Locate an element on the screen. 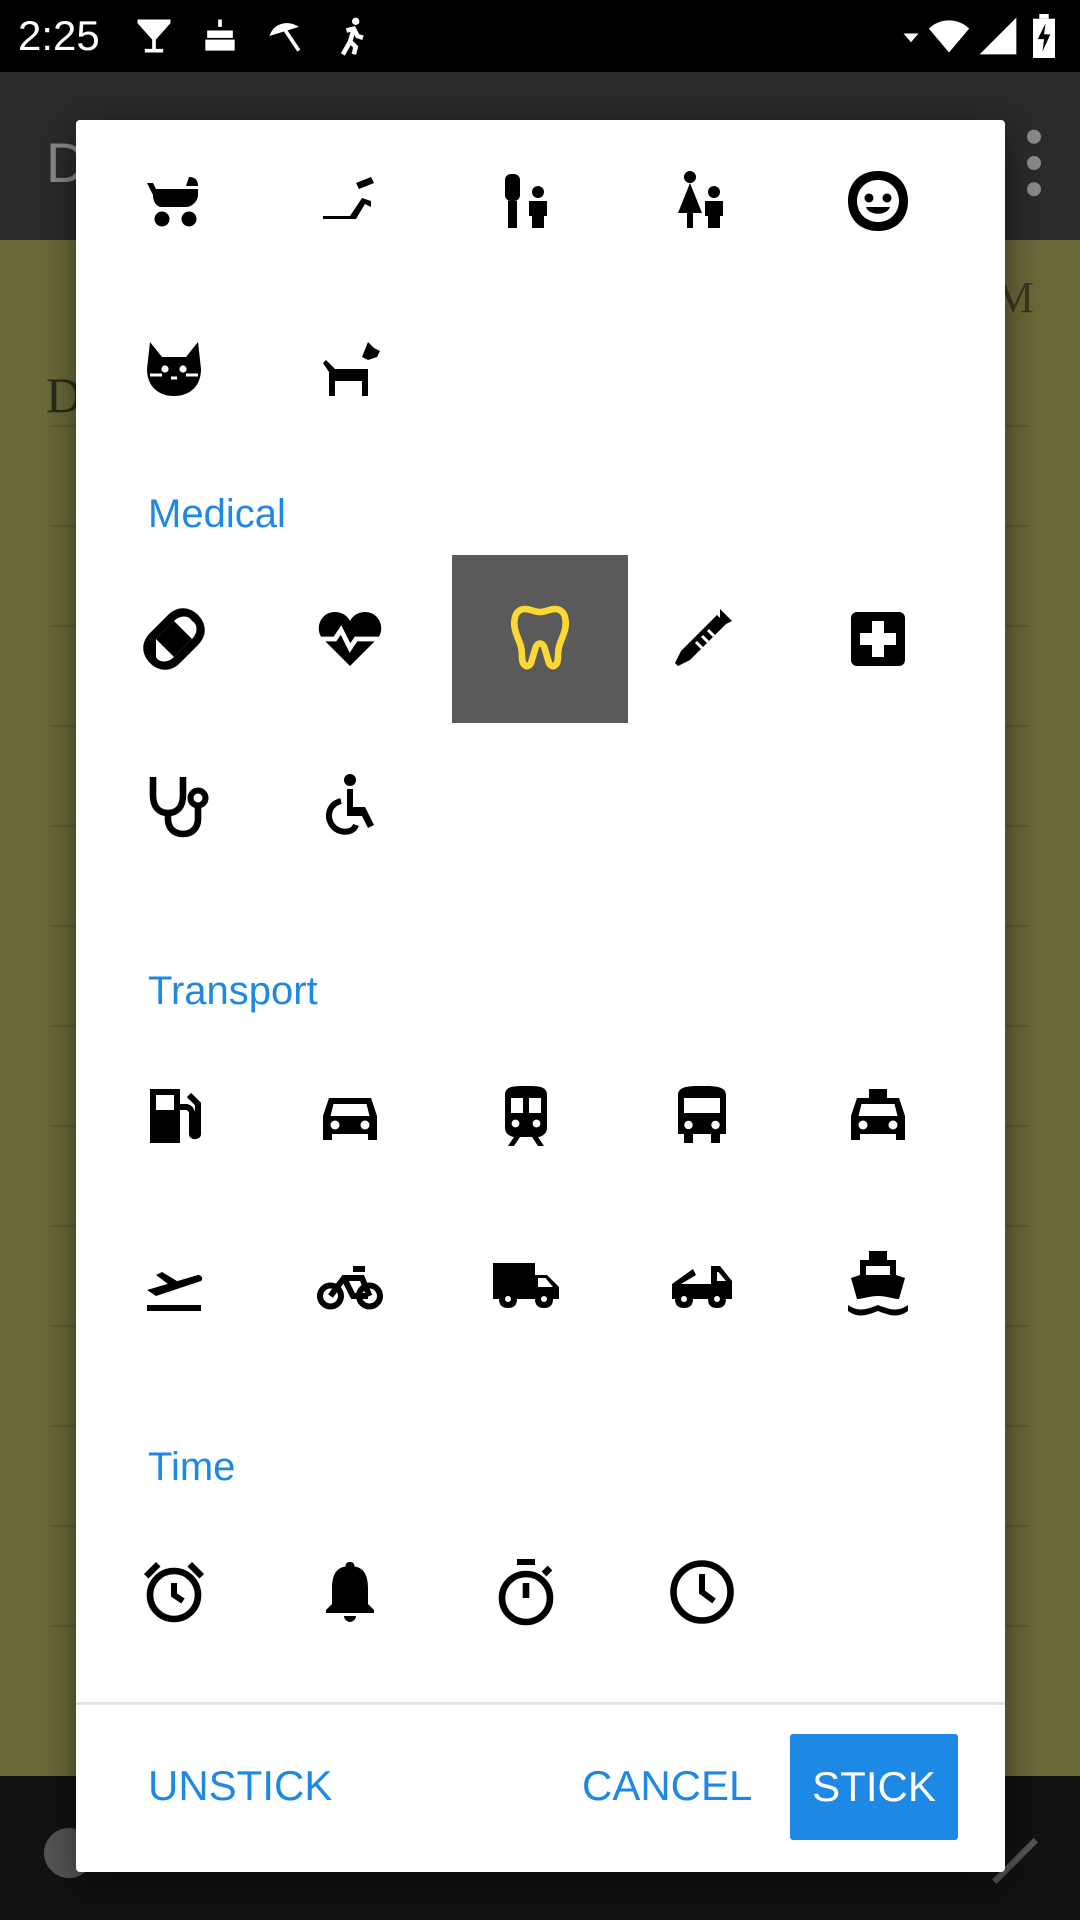 The image size is (1080, 1920). ferry-icon is located at coordinates (878, 1284).